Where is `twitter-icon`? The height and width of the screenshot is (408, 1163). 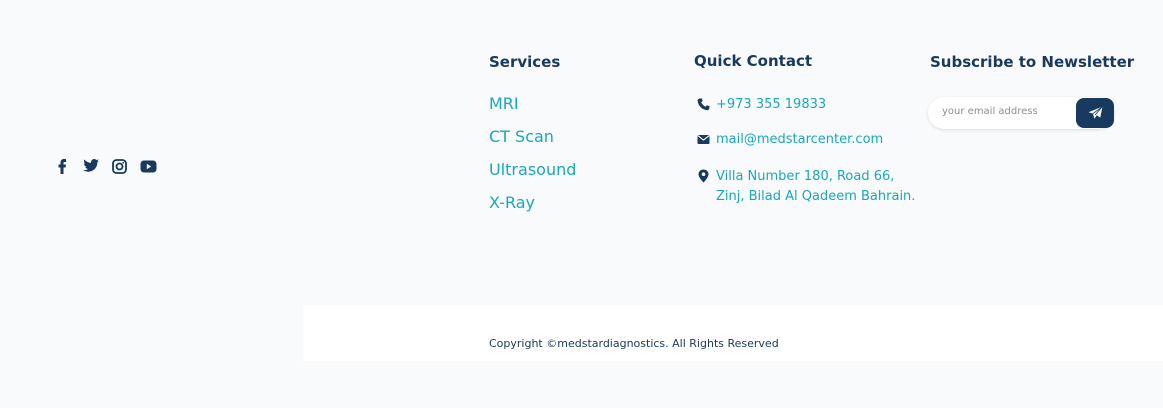
twitter-icon is located at coordinates (90, 165).